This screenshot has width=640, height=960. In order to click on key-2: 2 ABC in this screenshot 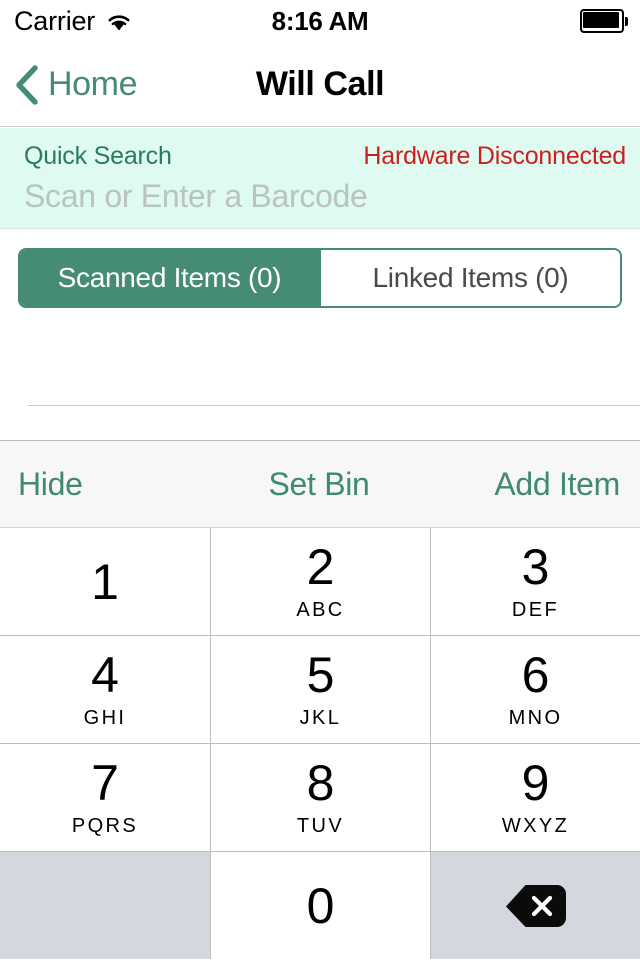, I will do `click(320, 581)`.